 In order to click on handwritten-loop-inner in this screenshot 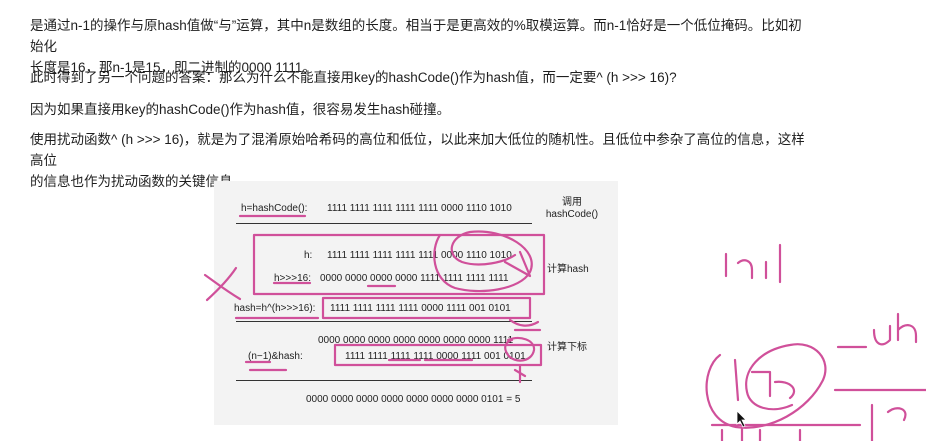, I will do `click(764, 380)`.